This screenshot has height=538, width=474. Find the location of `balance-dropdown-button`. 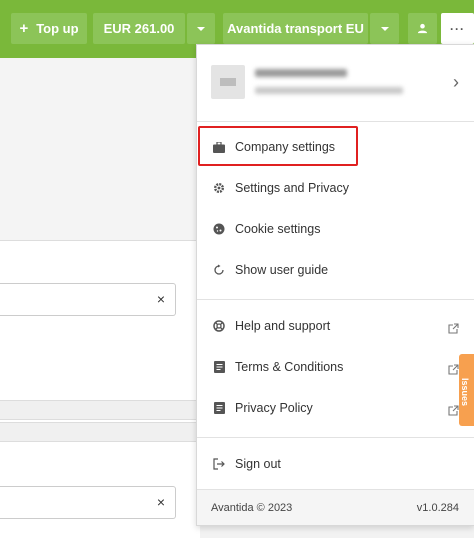

balance-dropdown-button is located at coordinates (201, 28).